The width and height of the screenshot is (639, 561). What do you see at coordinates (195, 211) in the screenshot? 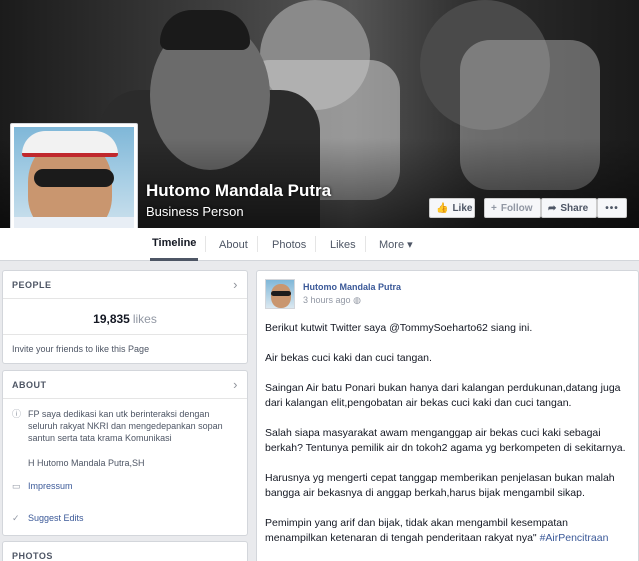
I see `page-category: Business Person` at bounding box center [195, 211].